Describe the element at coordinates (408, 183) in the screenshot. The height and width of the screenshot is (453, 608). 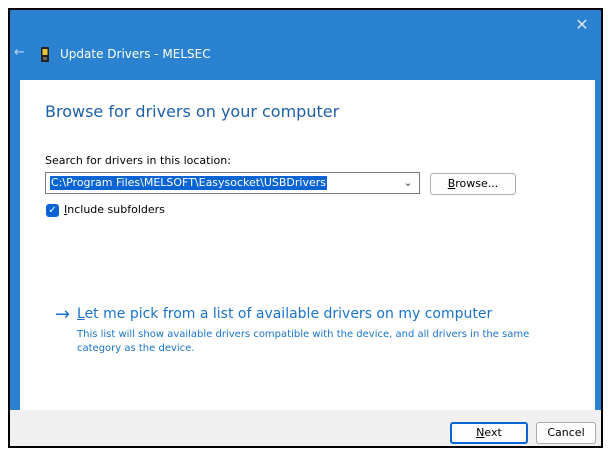
I see `chevron-down-icon: ⌄` at that location.